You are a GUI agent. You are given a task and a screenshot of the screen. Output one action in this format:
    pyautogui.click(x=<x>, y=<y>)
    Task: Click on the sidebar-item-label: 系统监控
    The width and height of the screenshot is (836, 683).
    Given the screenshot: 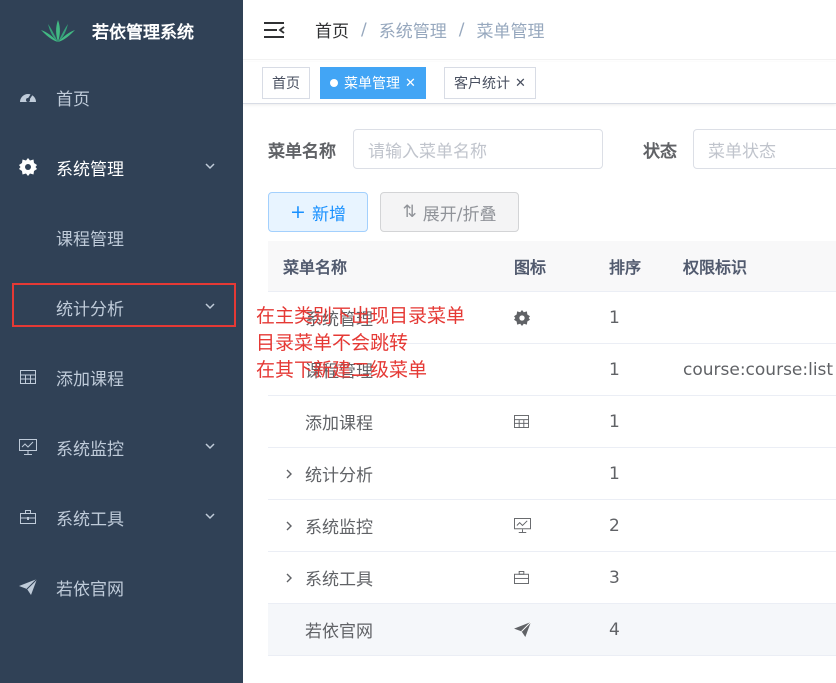 What is the action you would take?
    pyautogui.click(x=90, y=449)
    